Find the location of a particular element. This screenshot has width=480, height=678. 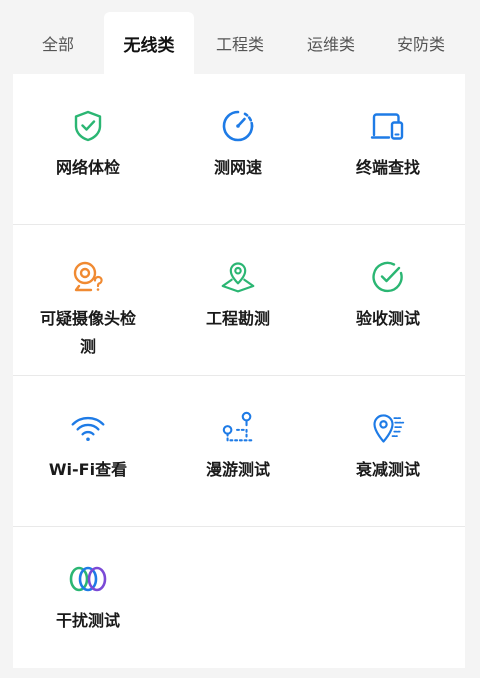

tool-label: 验收测试 is located at coordinates (387, 318).